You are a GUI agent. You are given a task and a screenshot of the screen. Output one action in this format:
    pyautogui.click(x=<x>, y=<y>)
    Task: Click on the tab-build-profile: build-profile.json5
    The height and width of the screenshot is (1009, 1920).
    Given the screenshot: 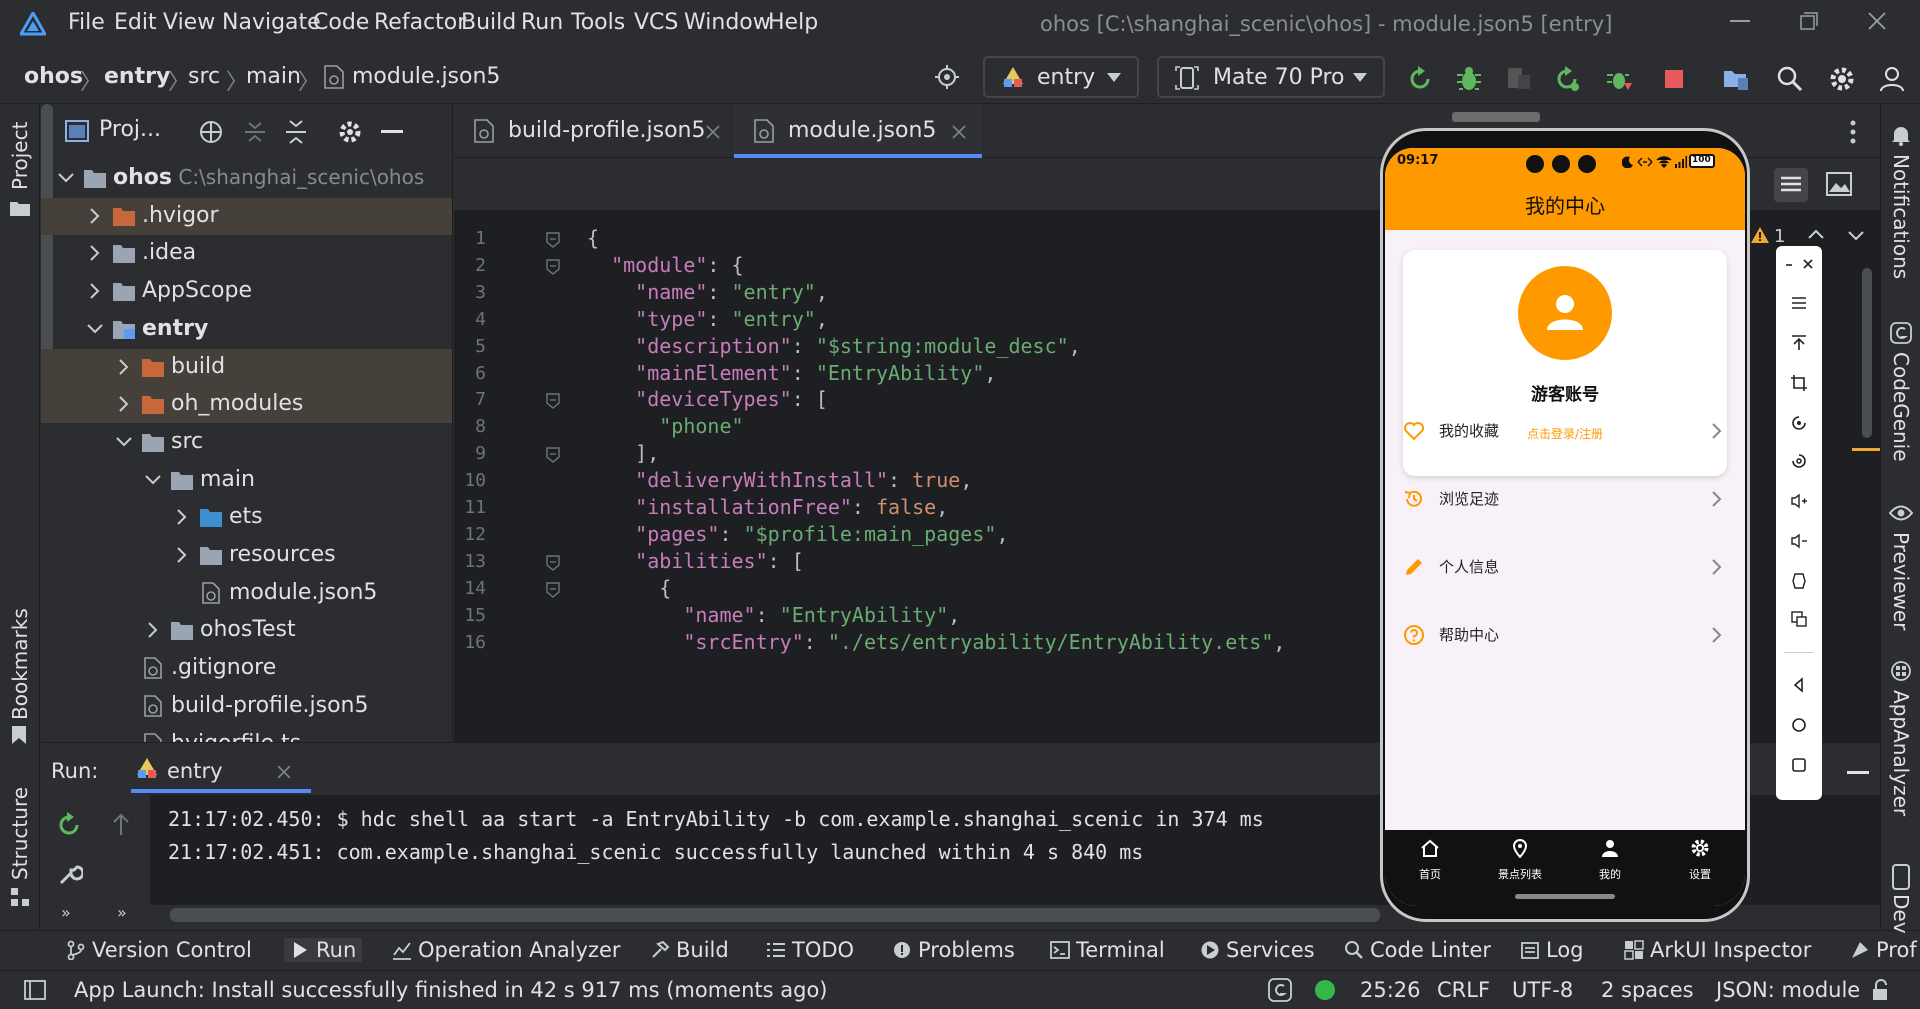 What is the action you would take?
    pyautogui.click(x=593, y=131)
    